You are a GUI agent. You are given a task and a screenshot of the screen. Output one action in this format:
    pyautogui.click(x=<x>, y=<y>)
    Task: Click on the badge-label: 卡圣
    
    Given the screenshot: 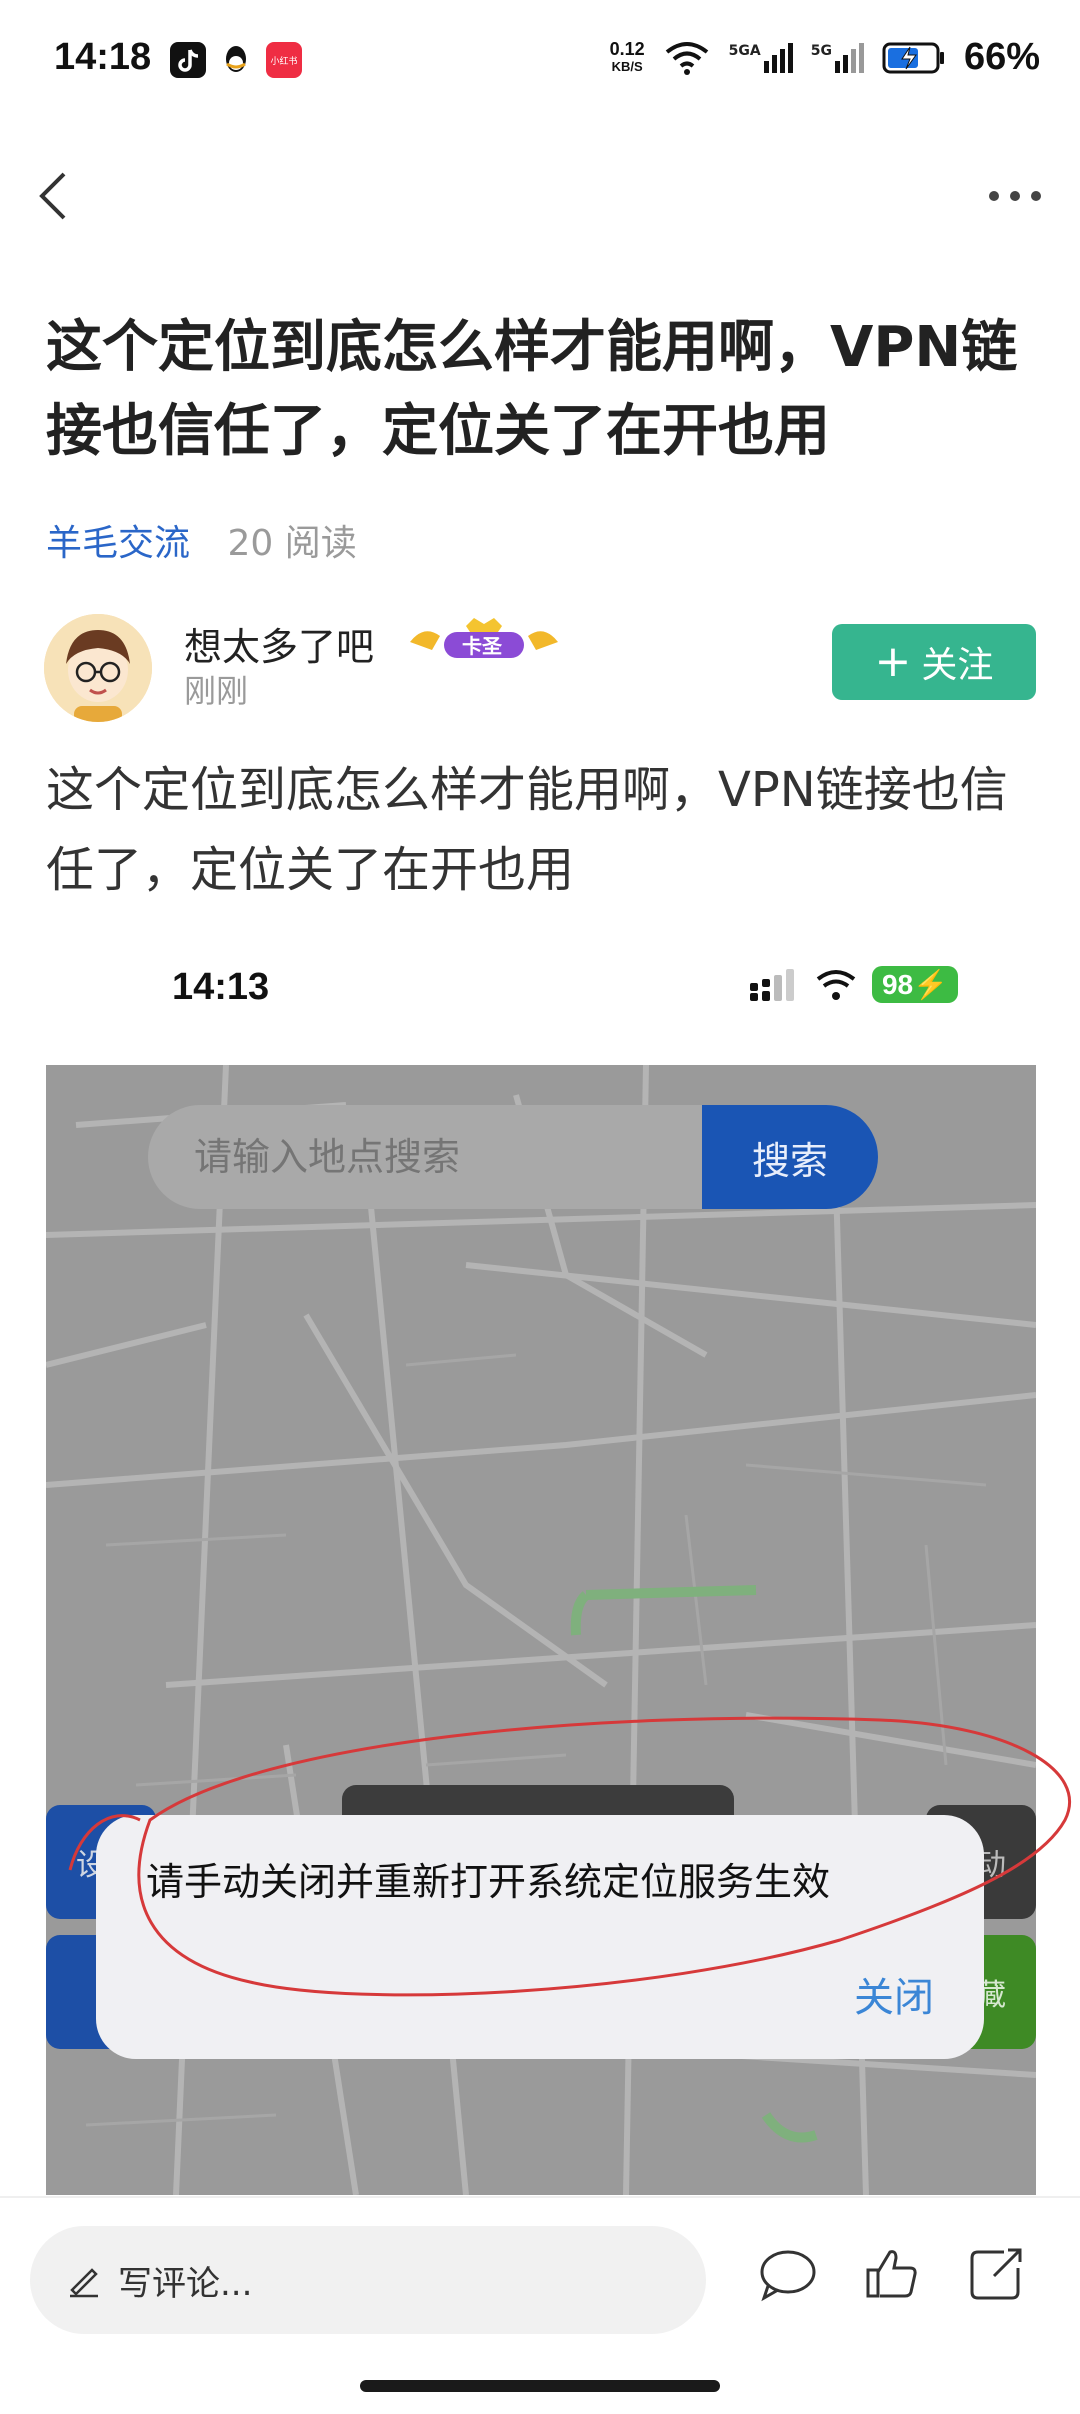 What is the action you would take?
    pyautogui.click(x=482, y=646)
    